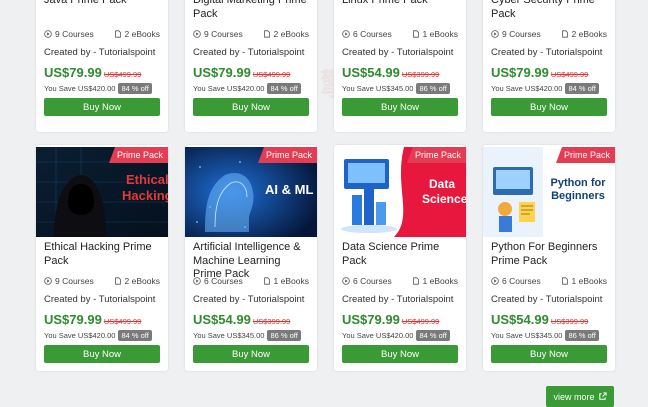 This screenshot has height=407, width=648. What do you see at coordinates (289, 189) in the screenshot?
I see `thumbnail-caption: AI & ML` at bounding box center [289, 189].